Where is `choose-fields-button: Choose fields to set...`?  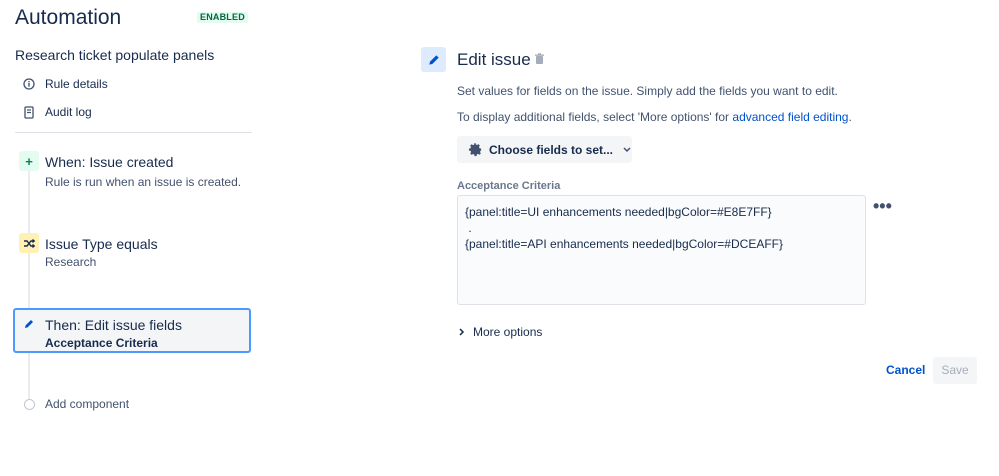
choose-fields-button: Choose fields to set... is located at coordinates (544, 149).